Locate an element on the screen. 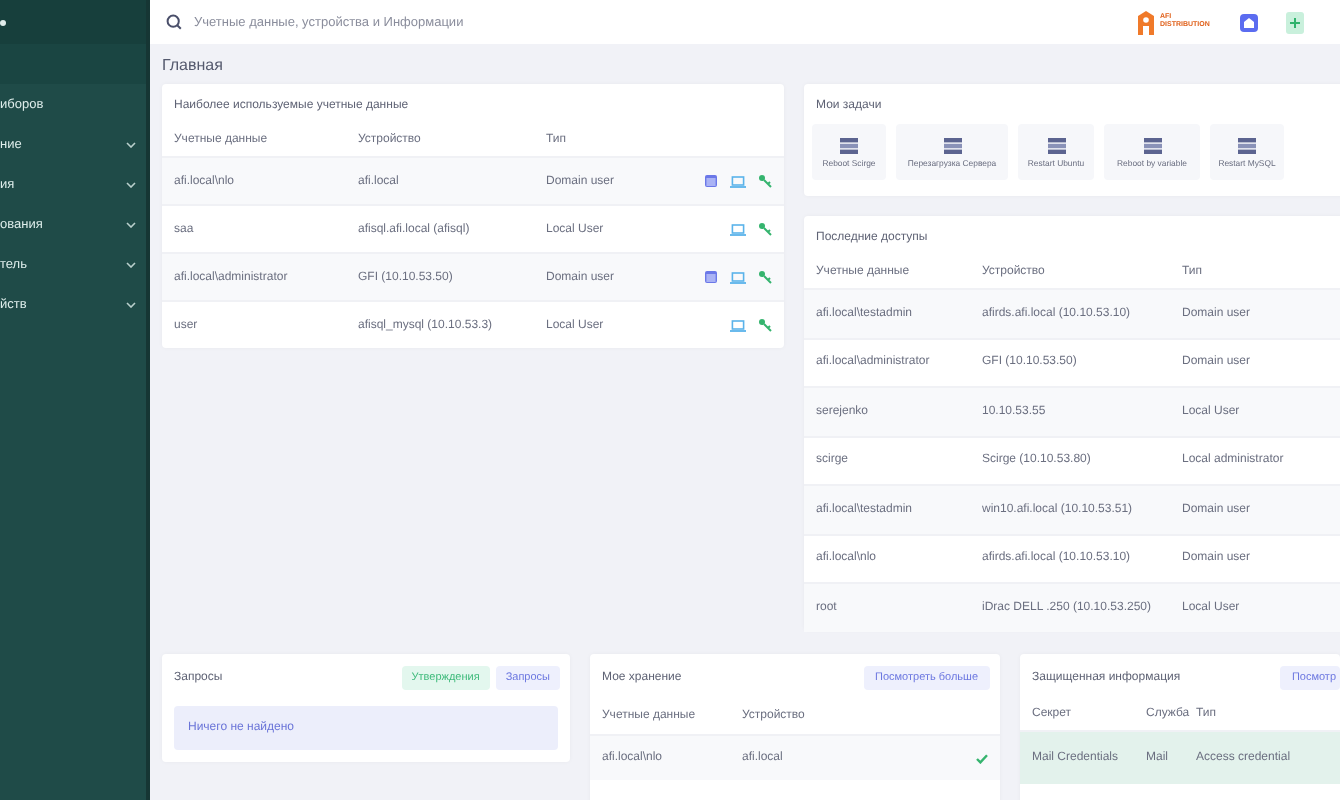 The height and width of the screenshot is (800, 1340). search-icon is located at coordinates (174, 22).